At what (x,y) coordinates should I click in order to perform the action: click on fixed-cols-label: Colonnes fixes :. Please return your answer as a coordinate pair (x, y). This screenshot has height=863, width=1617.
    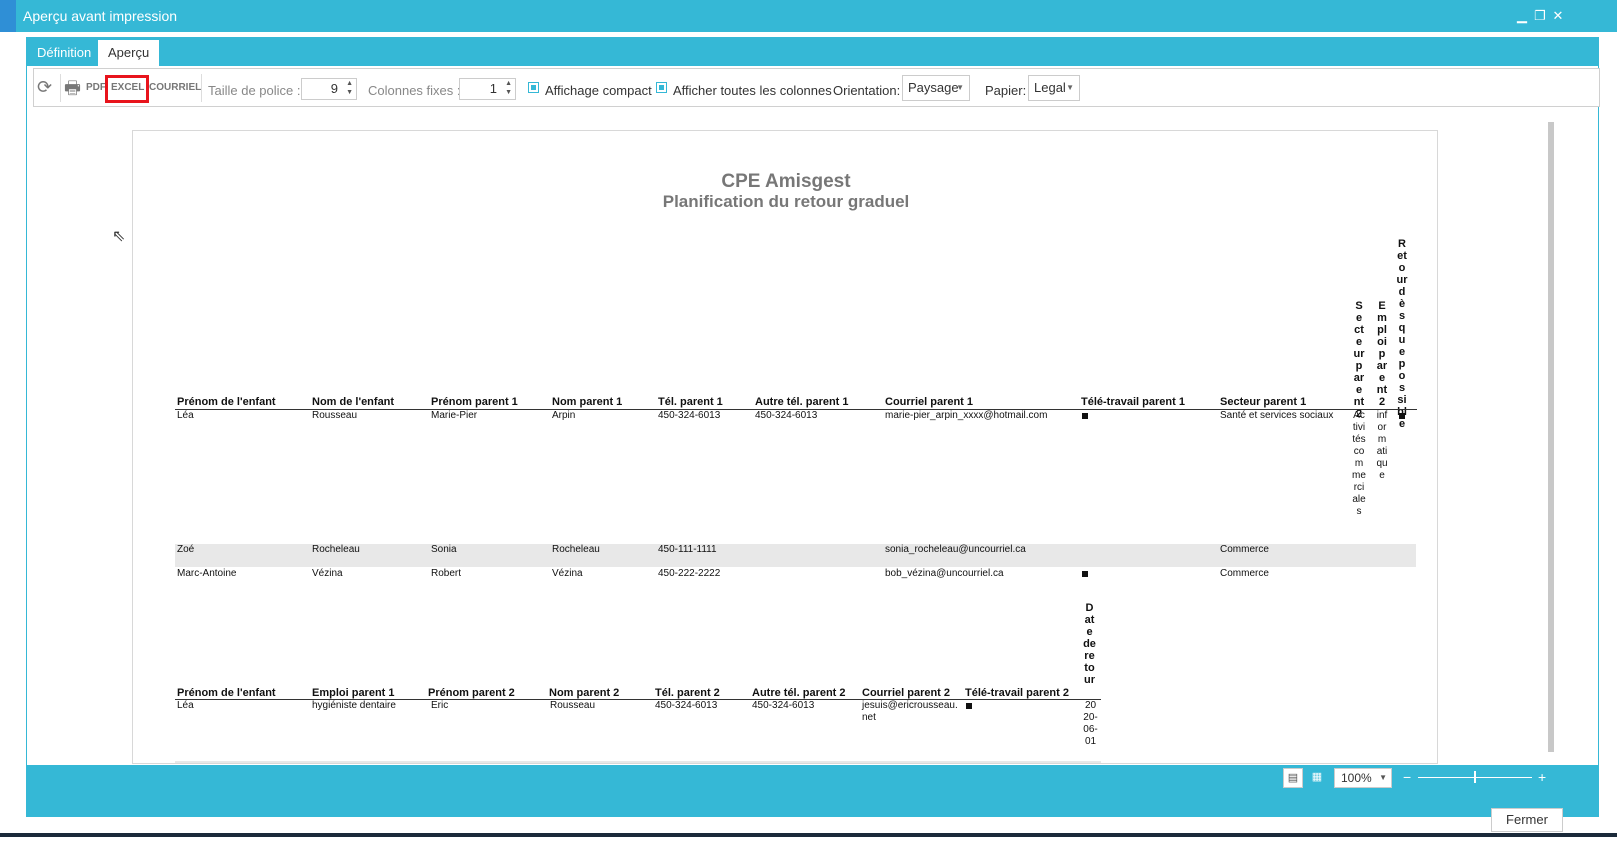
    Looking at the image, I should click on (414, 90).